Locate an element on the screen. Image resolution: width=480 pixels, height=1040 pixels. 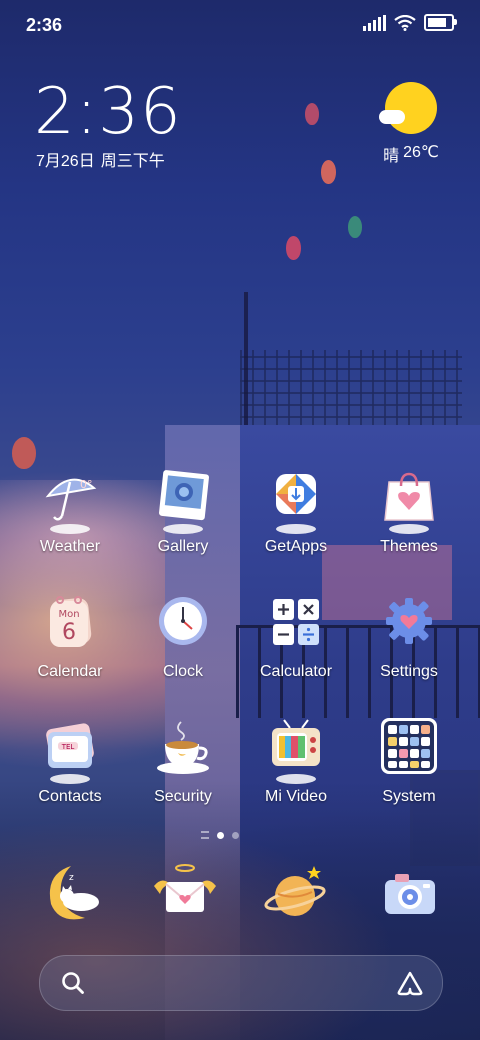
phone-moon-cat-icon: z is located at coordinates (74, 893).